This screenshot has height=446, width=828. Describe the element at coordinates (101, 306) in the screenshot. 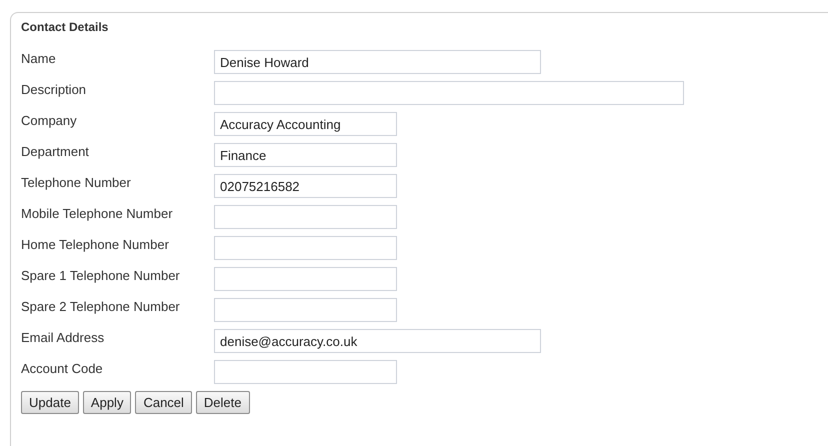

I see `field-label: Spare 2 Telephone Number` at that location.